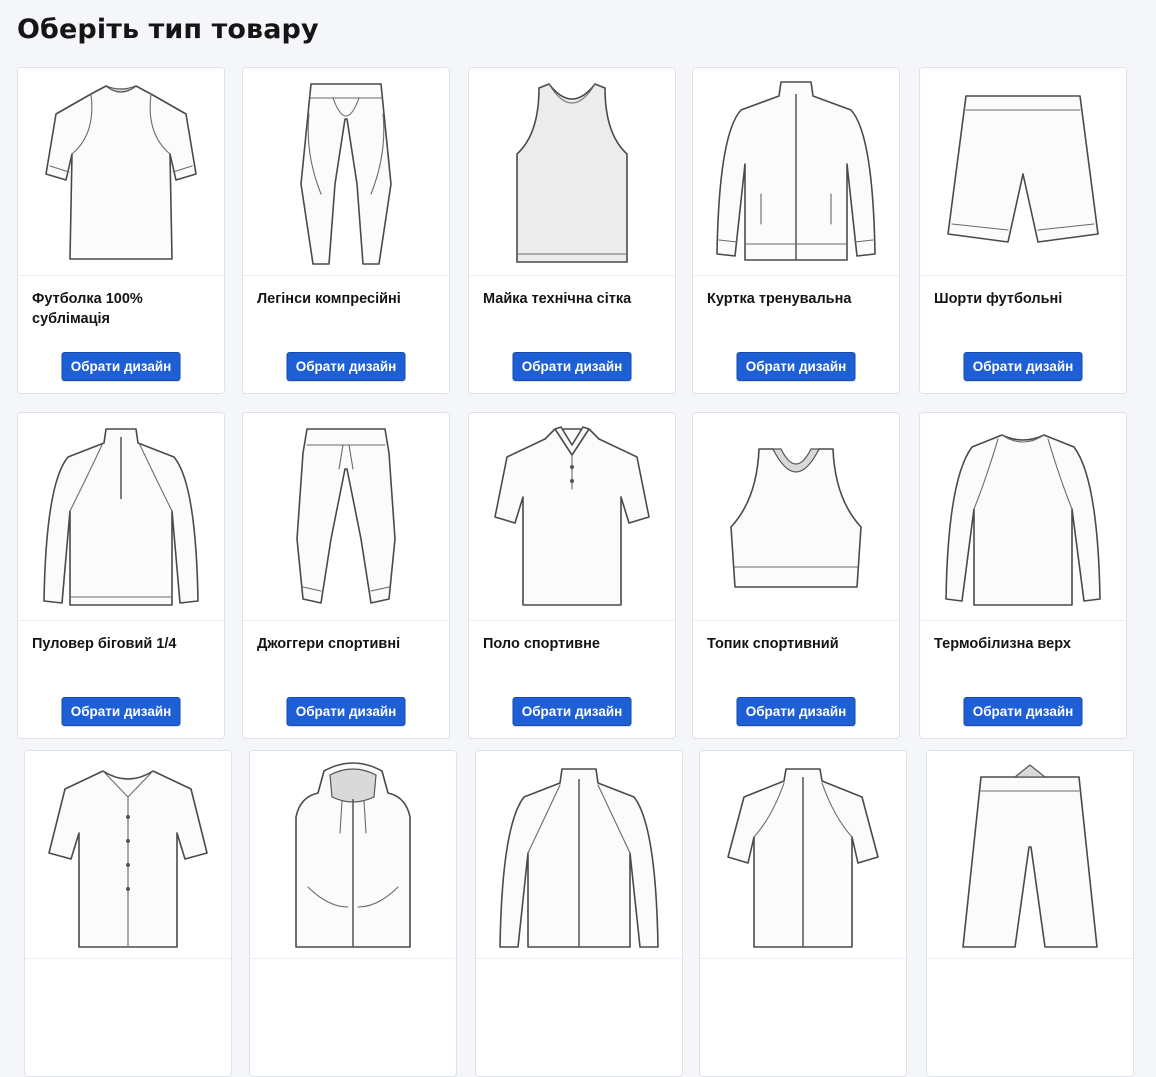 The image size is (1156, 1077). What do you see at coordinates (541, 644) in the screenshot?
I see `product-name: Поло спортивне` at bounding box center [541, 644].